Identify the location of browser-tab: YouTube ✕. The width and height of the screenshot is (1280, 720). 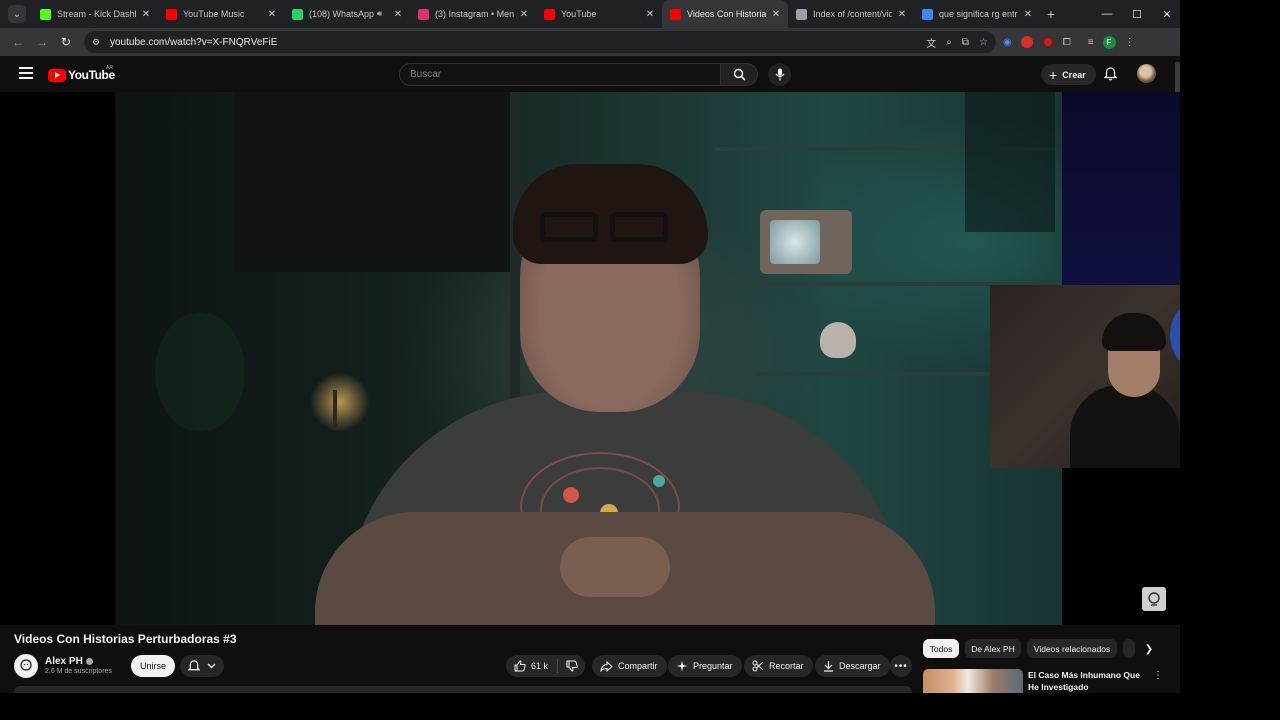
(599, 14).